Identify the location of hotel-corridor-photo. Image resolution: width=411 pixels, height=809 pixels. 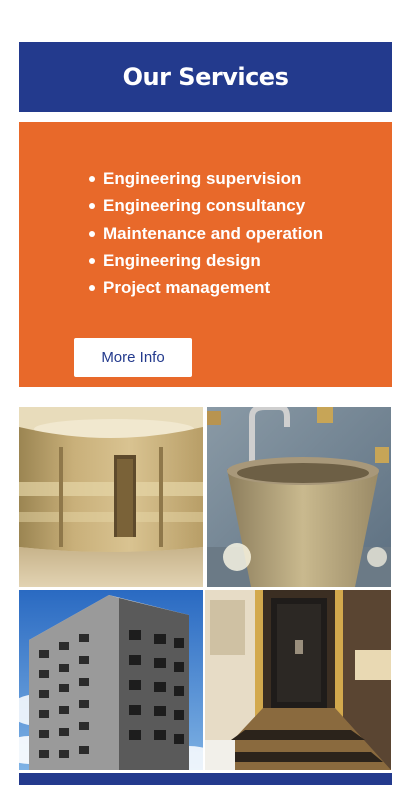
(298, 680).